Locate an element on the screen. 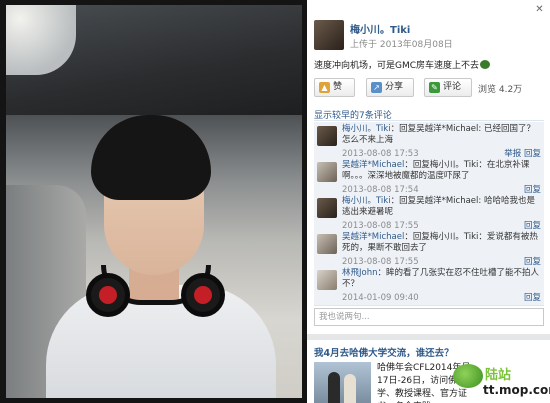 This screenshot has width=550, height=403. ad-title-link: 我4月去哈佛大学交流，谁还去？ is located at coordinates (384, 352).